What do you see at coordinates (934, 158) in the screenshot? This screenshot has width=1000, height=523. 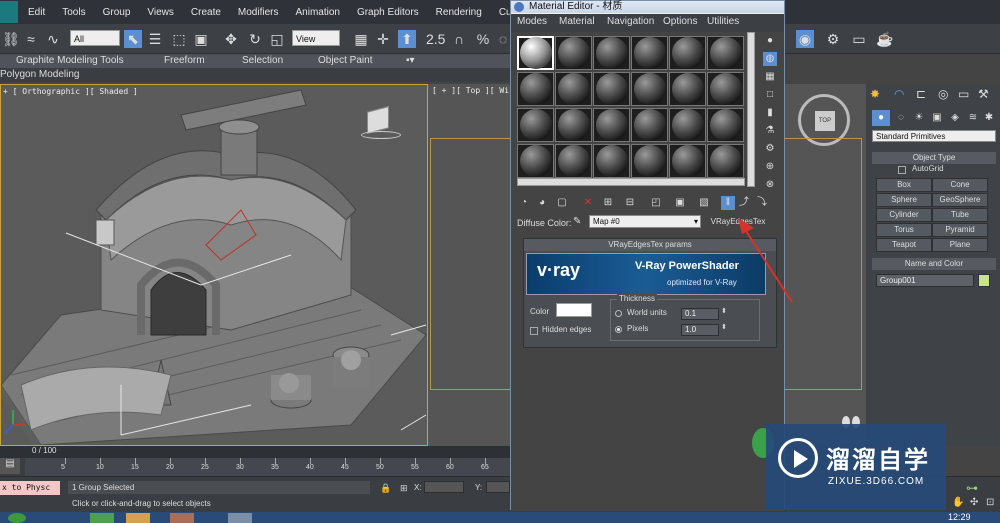 I see `object-type-rollout: Object Type` at bounding box center [934, 158].